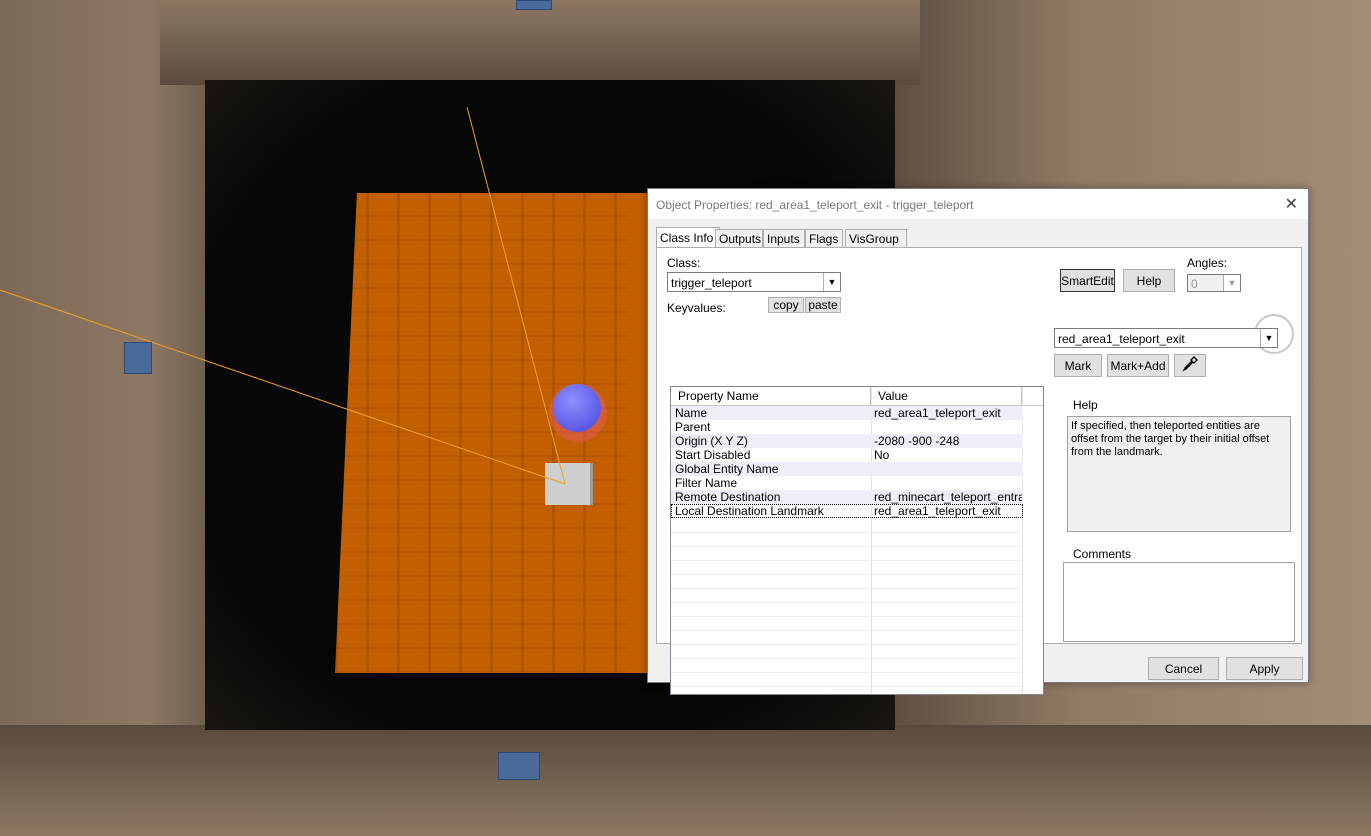 Image resolution: width=1371 pixels, height=836 pixels. What do you see at coordinates (754, 282) in the screenshot?
I see `class-combo: trigger_teleport ▼` at bounding box center [754, 282].